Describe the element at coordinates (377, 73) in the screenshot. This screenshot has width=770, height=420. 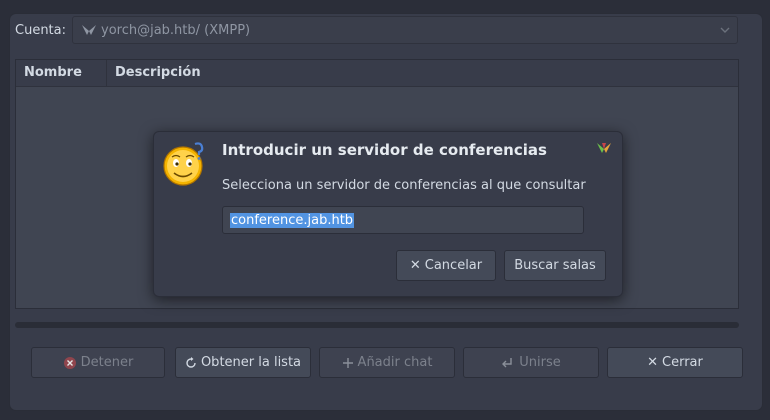
I see `list-header: Nombre Descripción` at that location.